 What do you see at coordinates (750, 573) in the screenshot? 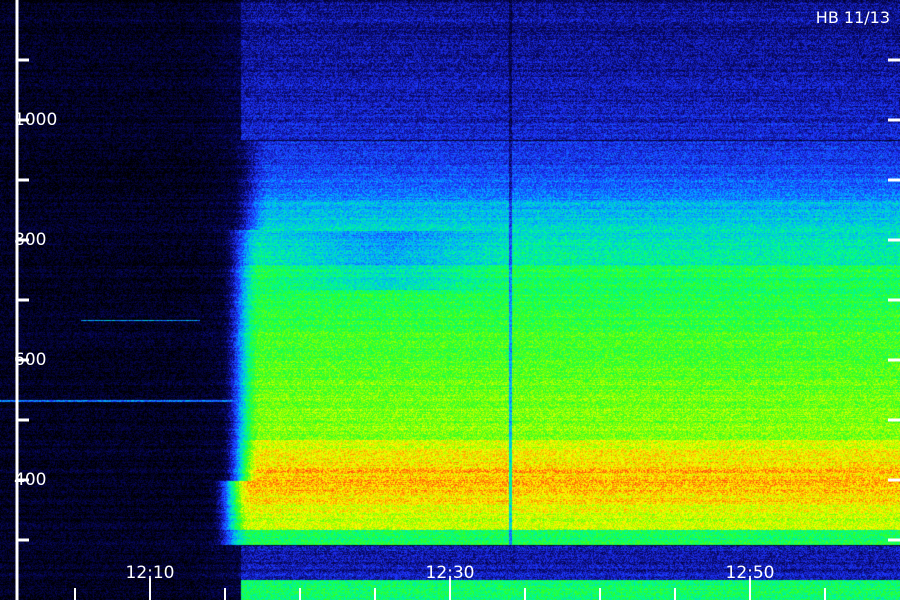
I see `x-tick-label: 12:50` at bounding box center [750, 573].